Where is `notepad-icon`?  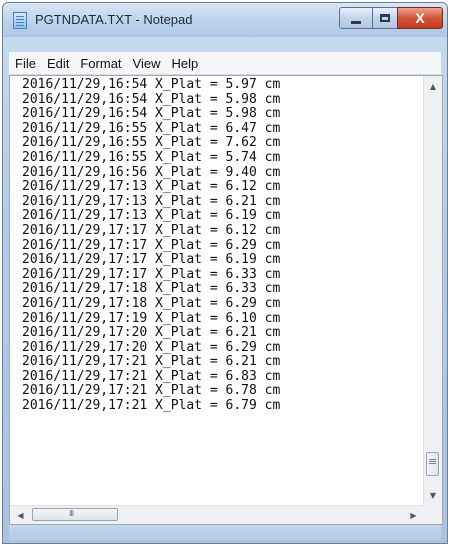 notepad-icon is located at coordinates (20, 20).